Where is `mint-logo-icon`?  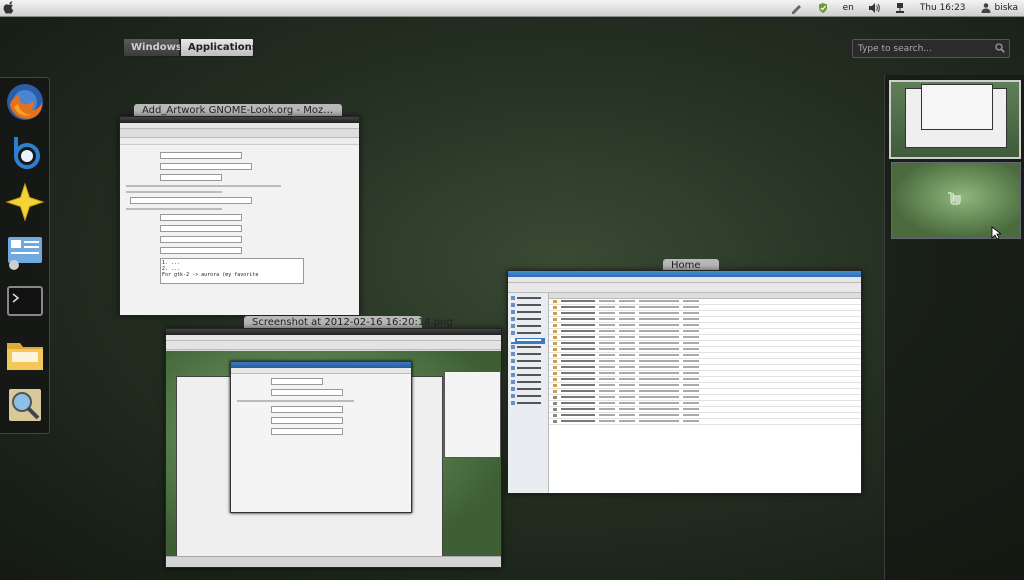
mint-logo-icon is located at coordinates (954, 198).